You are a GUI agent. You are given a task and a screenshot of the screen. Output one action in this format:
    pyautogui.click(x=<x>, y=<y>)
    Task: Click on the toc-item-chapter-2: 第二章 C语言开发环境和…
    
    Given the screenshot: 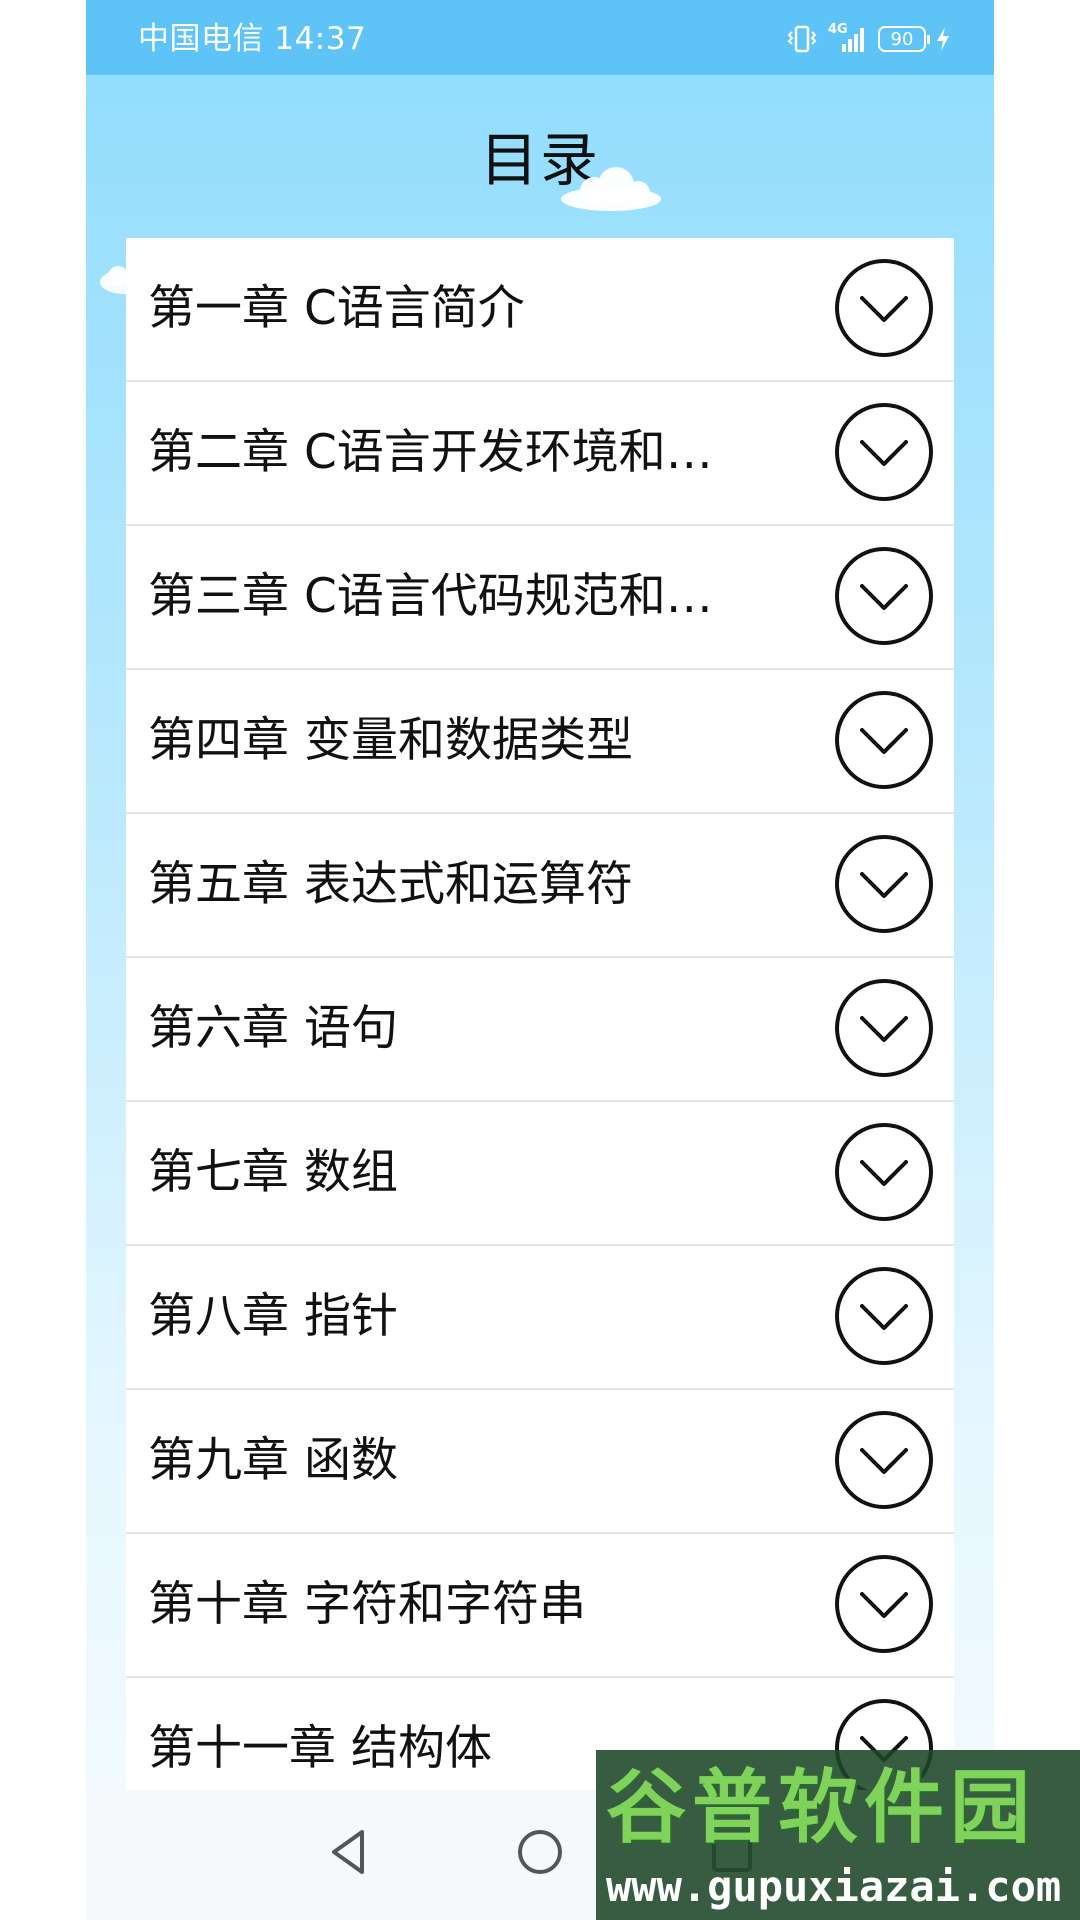 What is the action you would take?
    pyautogui.click(x=540, y=454)
    